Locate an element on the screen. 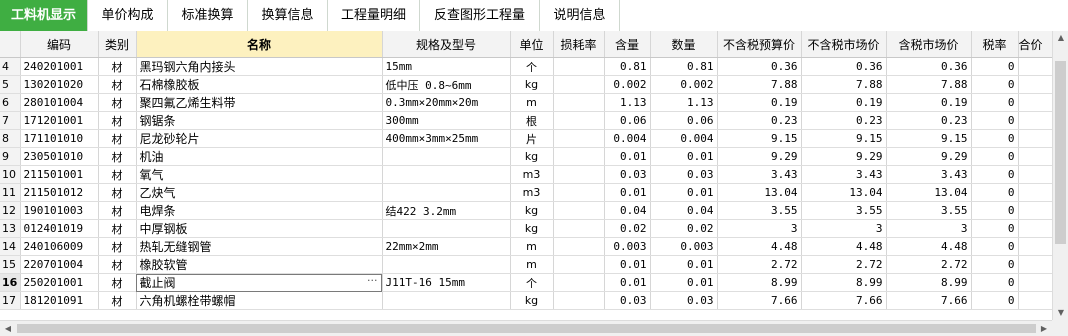 This screenshot has height=336, width=1068. cell-budget-price: 2.72 is located at coordinates (759, 264).